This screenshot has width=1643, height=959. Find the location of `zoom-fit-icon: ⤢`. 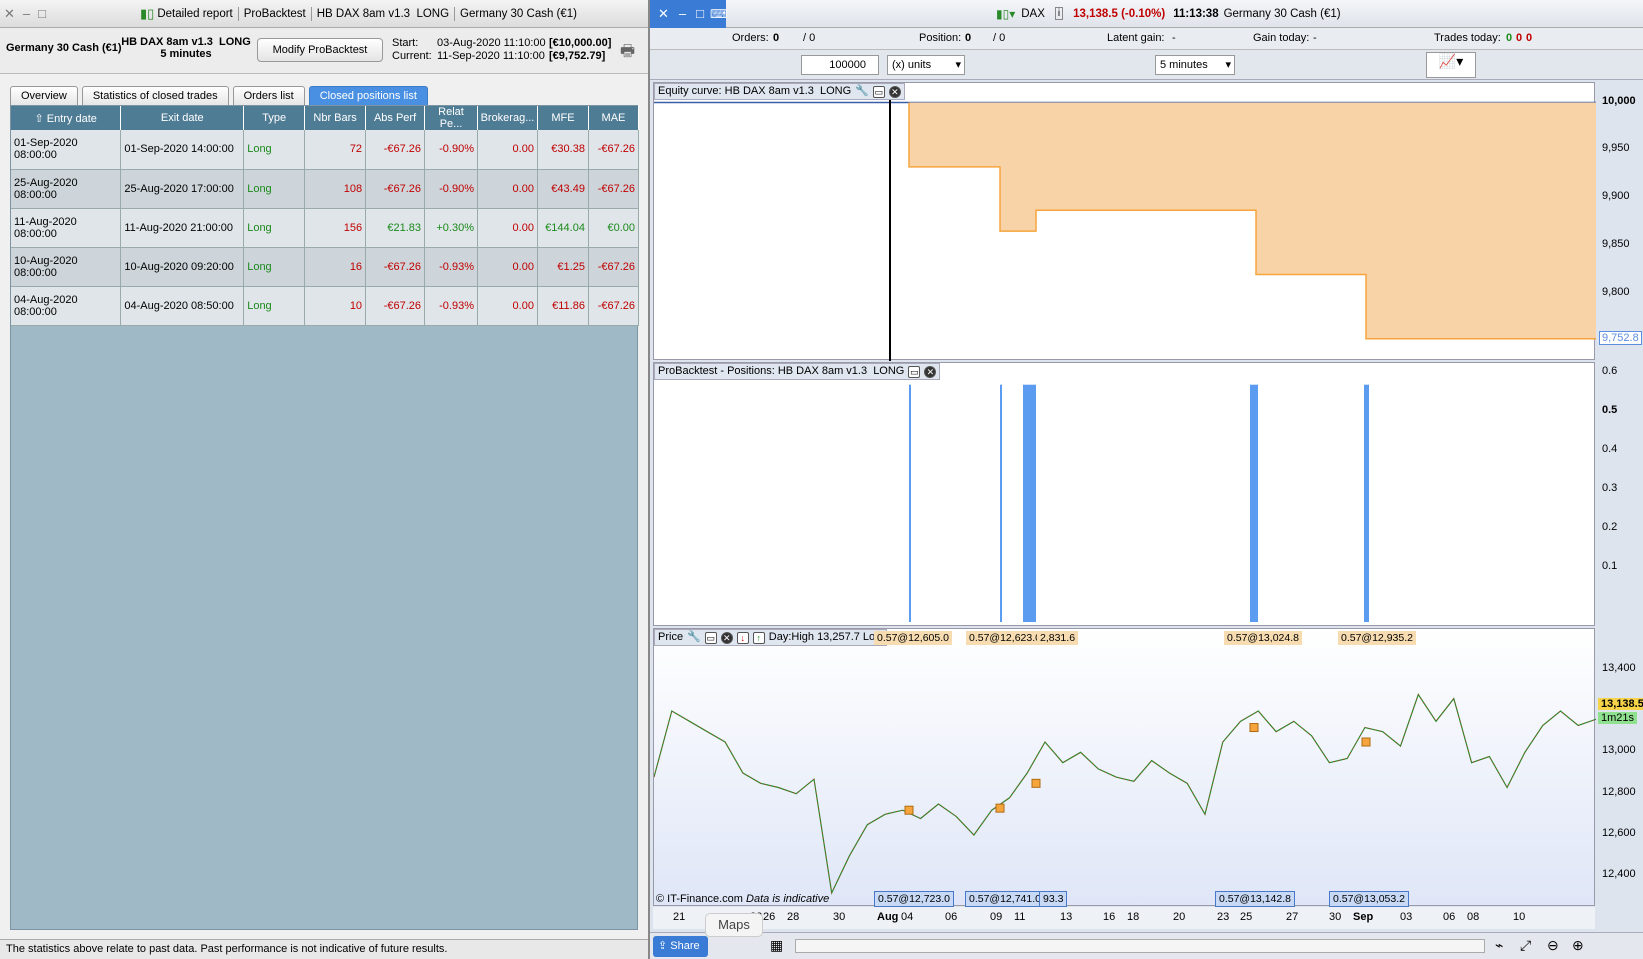

zoom-fit-icon: ⤢ is located at coordinates (1525, 945).